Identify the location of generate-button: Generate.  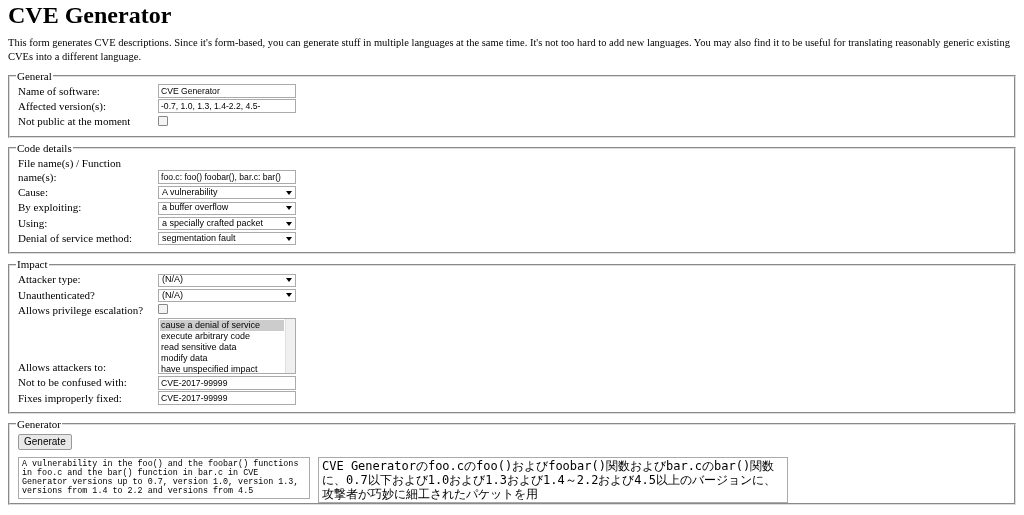
(45, 441).